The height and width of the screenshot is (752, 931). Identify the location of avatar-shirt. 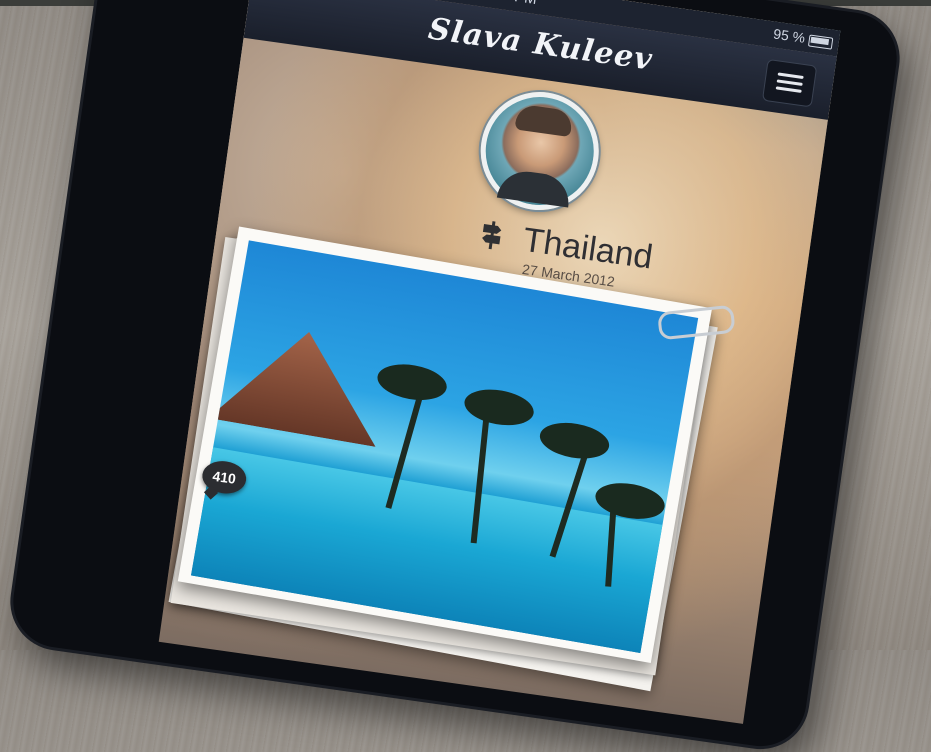
(534, 187).